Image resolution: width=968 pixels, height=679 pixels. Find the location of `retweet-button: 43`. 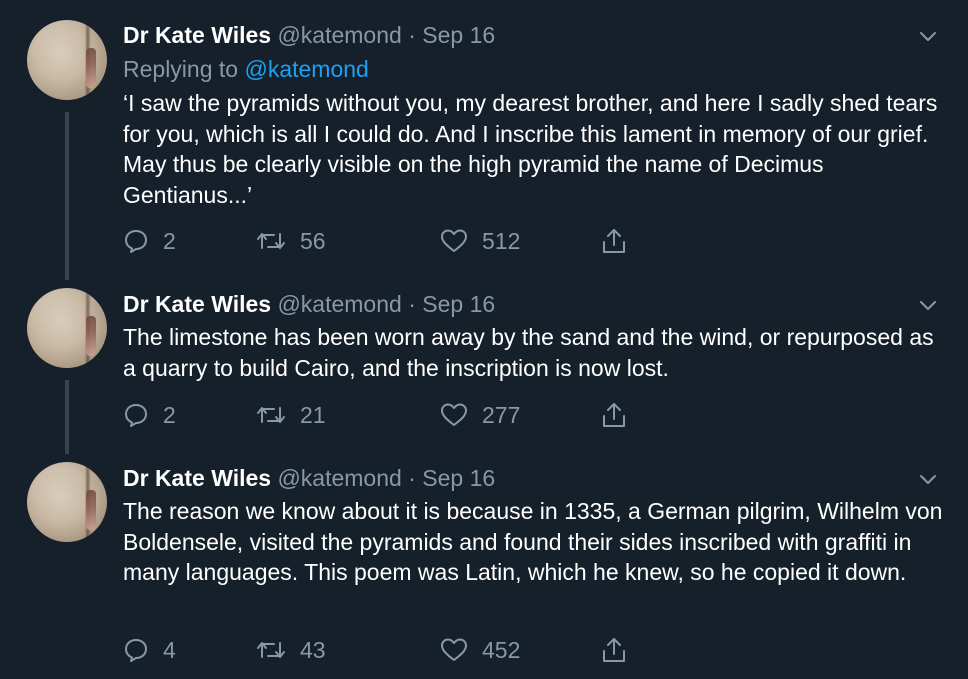

retweet-button: 43 is located at coordinates (291, 650).